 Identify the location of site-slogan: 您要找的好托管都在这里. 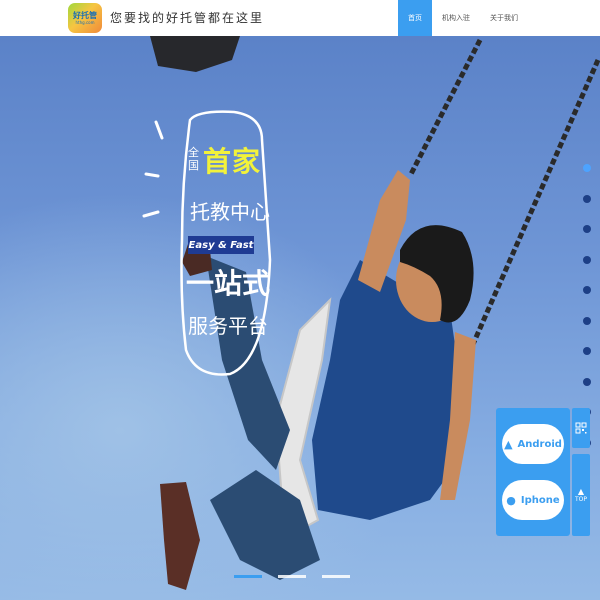
(187, 18).